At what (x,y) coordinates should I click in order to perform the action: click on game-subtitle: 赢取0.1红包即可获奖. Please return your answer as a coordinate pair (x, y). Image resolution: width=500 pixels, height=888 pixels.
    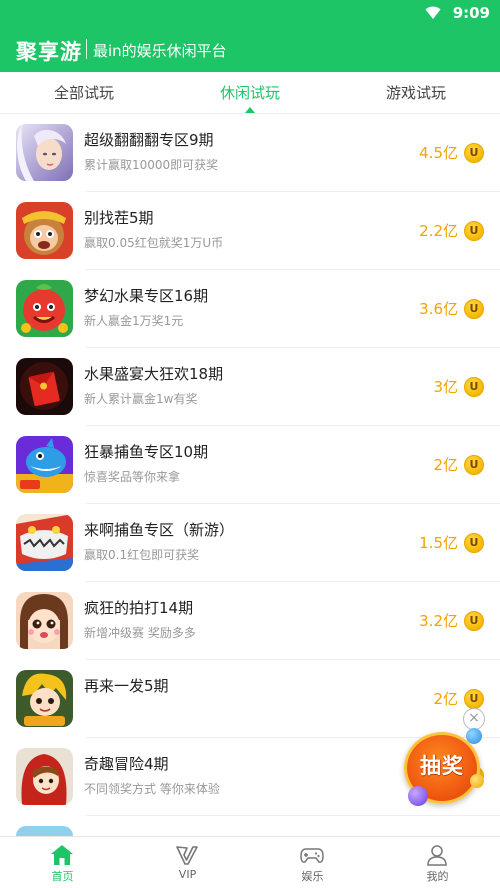
    Looking at the image, I should click on (142, 555).